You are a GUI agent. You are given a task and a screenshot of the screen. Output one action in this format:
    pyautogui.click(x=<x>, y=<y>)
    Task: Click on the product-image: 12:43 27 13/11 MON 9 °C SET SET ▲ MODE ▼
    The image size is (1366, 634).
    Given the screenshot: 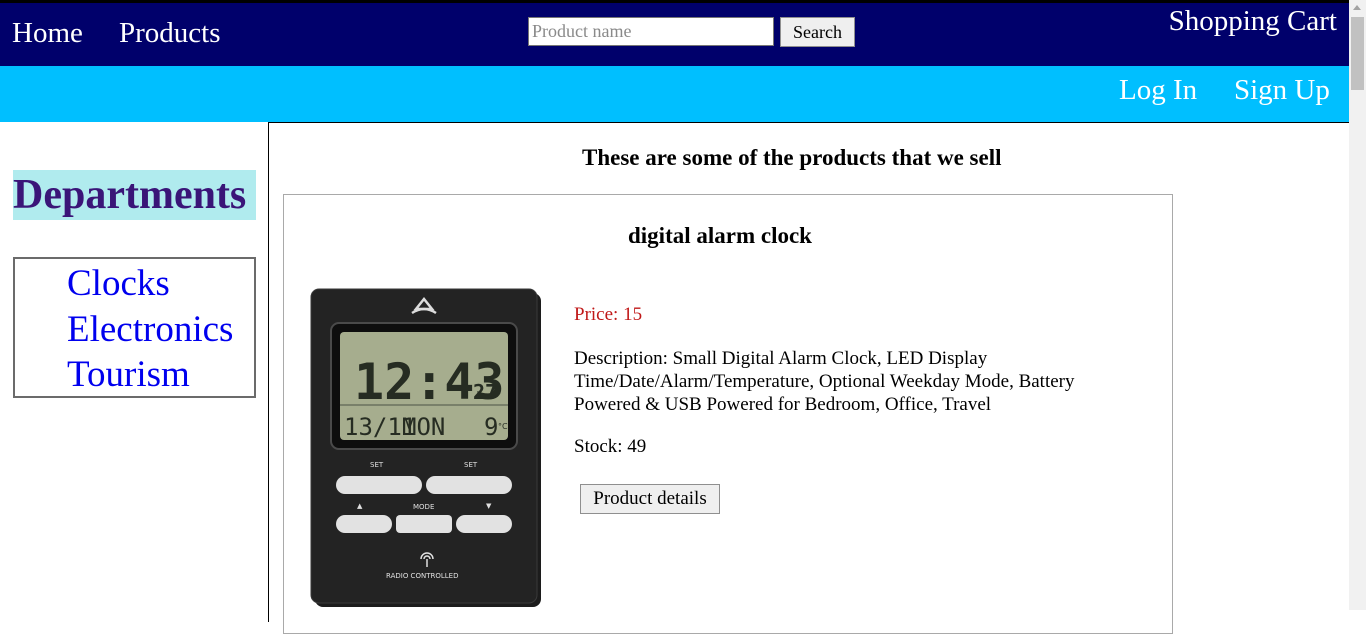 What is the action you would take?
    pyautogui.click(x=427, y=443)
    